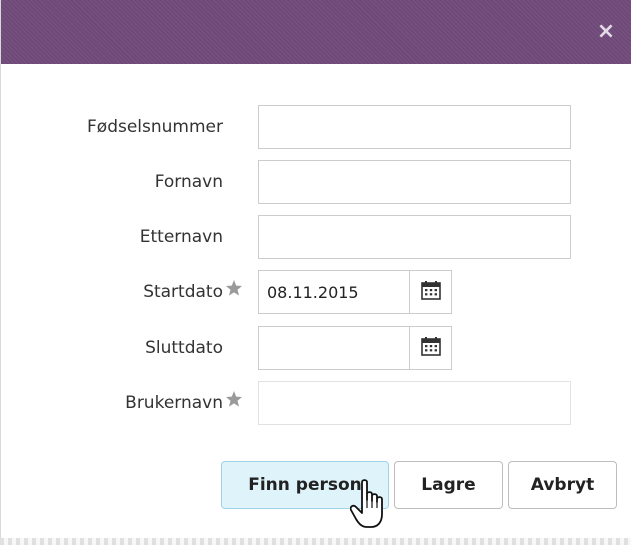 The image size is (631, 545). I want to click on label-fodselsnummer: Fødselsnummer, so click(155, 127).